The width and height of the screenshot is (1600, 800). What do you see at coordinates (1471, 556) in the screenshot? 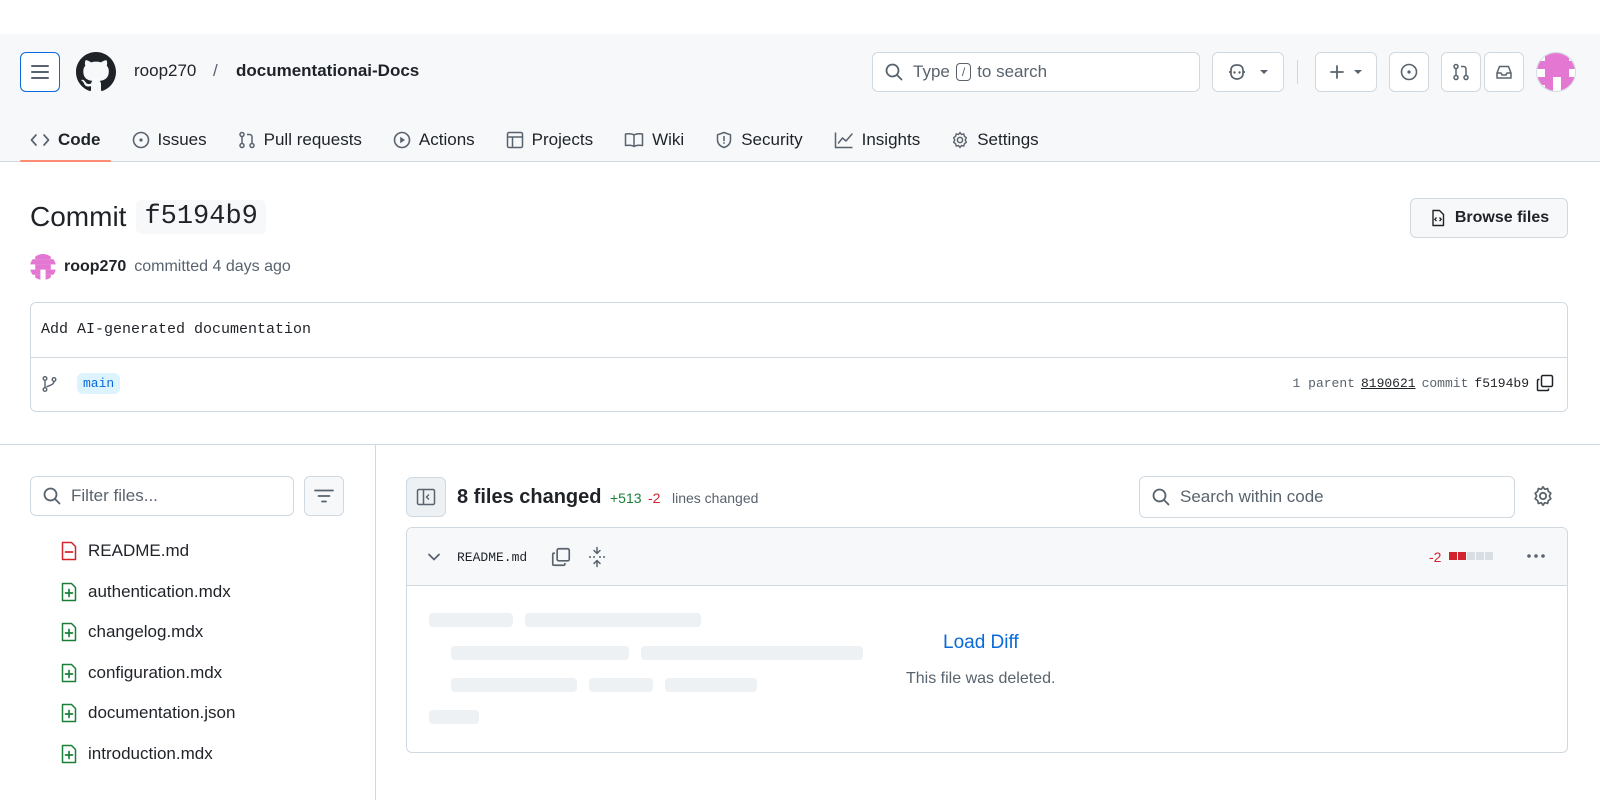
I see `diffstat-bar` at bounding box center [1471, 556].